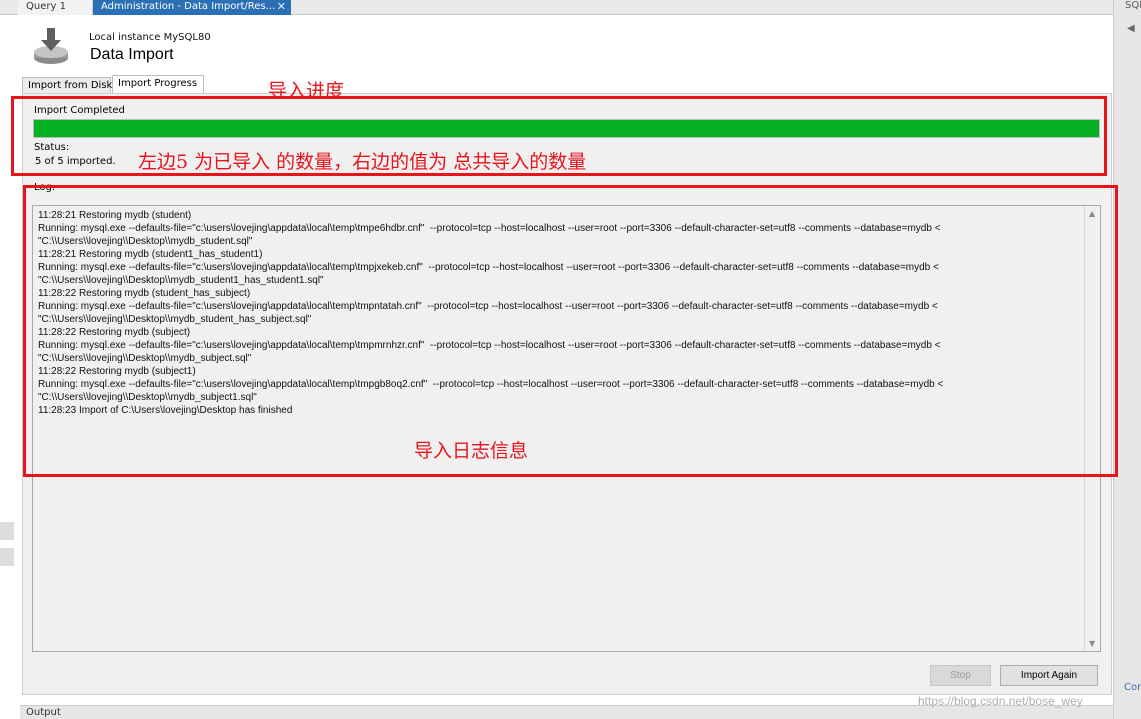 The width and height of the screenshot is (1141, 719). What do you see at coordinates (1133, 5) in the screenshot?
I see `sql-panel-label: SQL` at bounding box center [1133, 5].